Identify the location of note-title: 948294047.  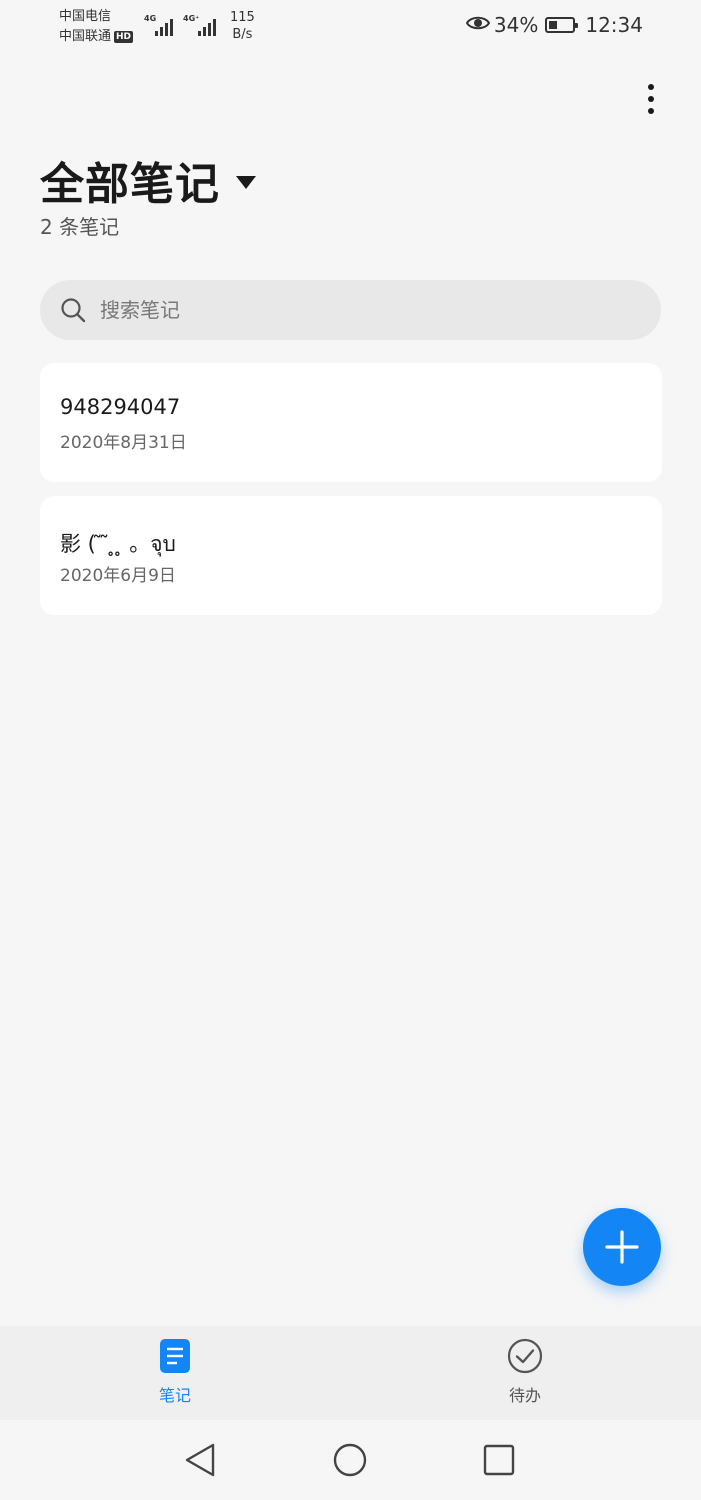
(120, 407).